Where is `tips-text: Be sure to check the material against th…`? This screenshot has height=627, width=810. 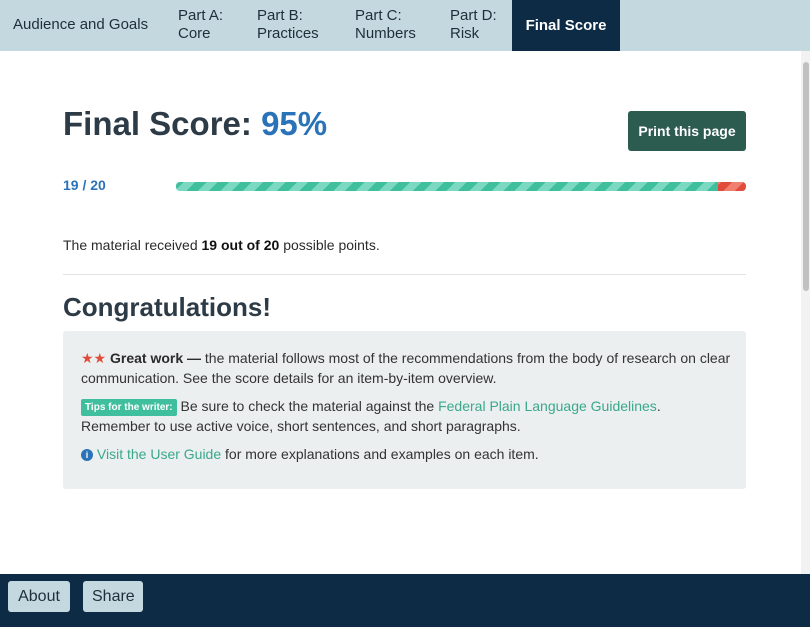 tips-text: Be sure to check the material against th… is located at coordinates (307, 406).